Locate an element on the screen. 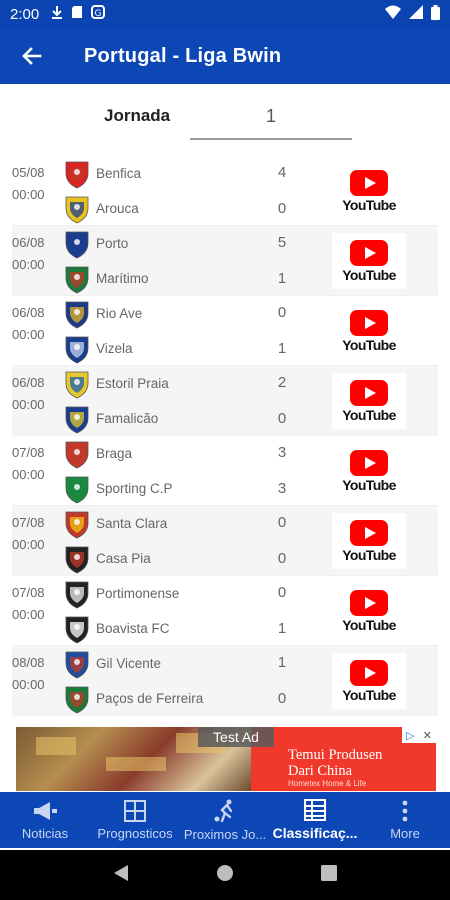  wifi-icon is located at coordinates (393, 14).